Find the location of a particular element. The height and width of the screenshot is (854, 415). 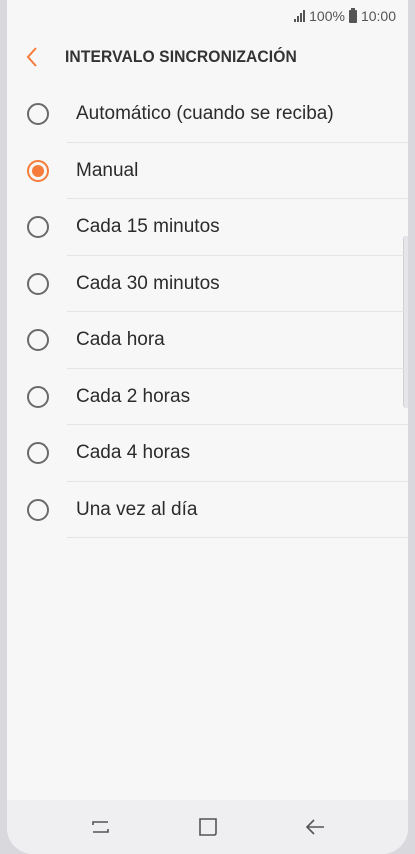

option-label: Cada 4 horas is located at coordinates (133, 453).